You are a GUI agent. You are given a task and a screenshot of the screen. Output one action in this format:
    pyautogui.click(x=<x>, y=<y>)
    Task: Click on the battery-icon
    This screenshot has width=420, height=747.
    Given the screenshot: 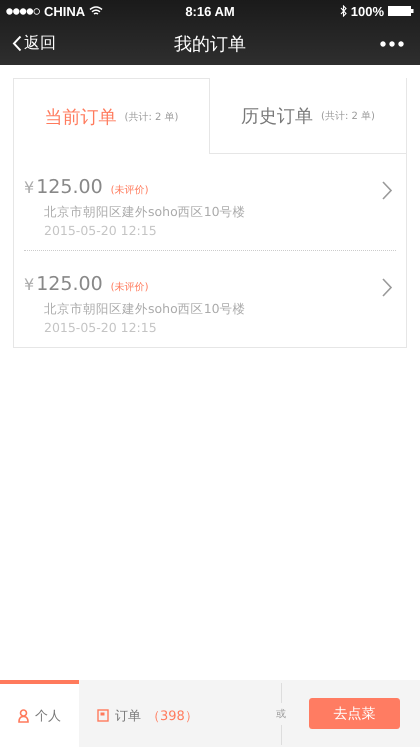 What is the action you would take?
    pyautogui.click(x=401, y=11)
    